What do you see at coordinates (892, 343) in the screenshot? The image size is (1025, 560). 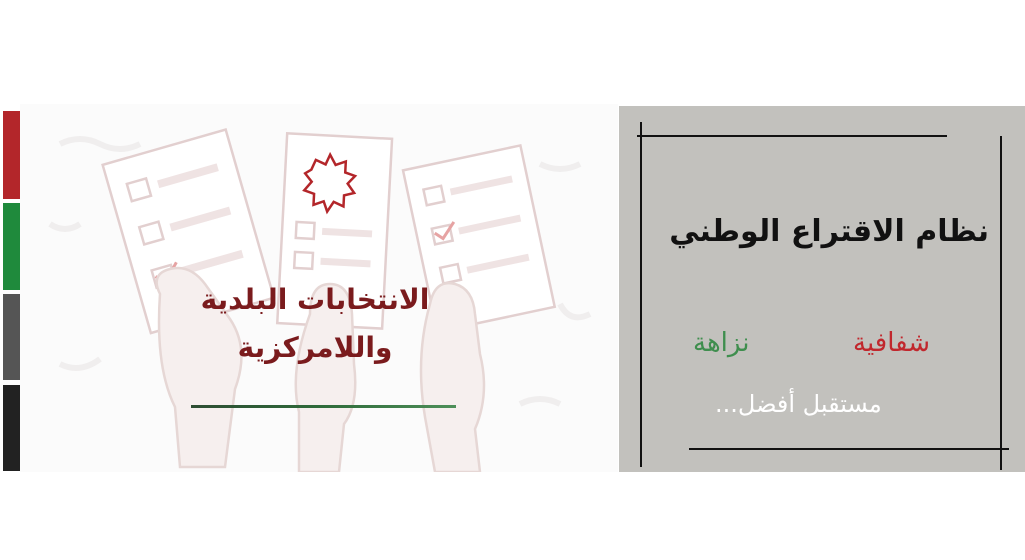 I see `transparency-word: شفافية` at bounding box center [892, 343].